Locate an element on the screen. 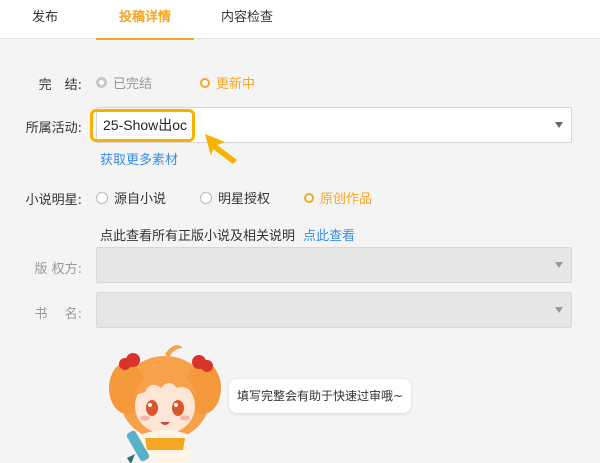 The height and width of the screenshot is (463, 600). radio-star-license-dot is located at coordinates (206, 197).